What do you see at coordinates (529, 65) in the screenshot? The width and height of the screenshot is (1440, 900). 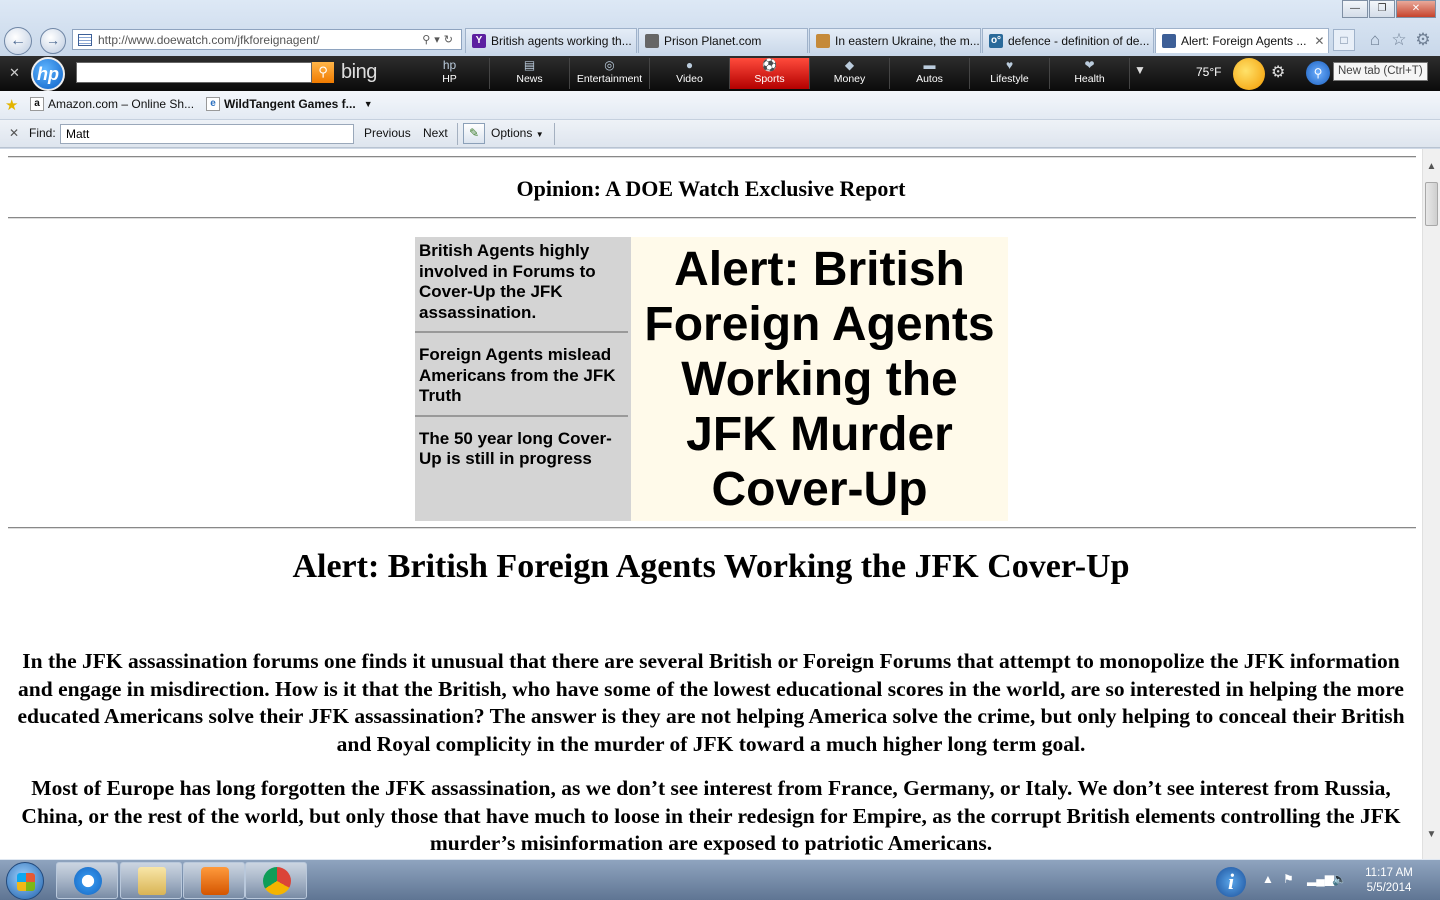 I see `news-icon: ▤` at bounding box center [529, 65].